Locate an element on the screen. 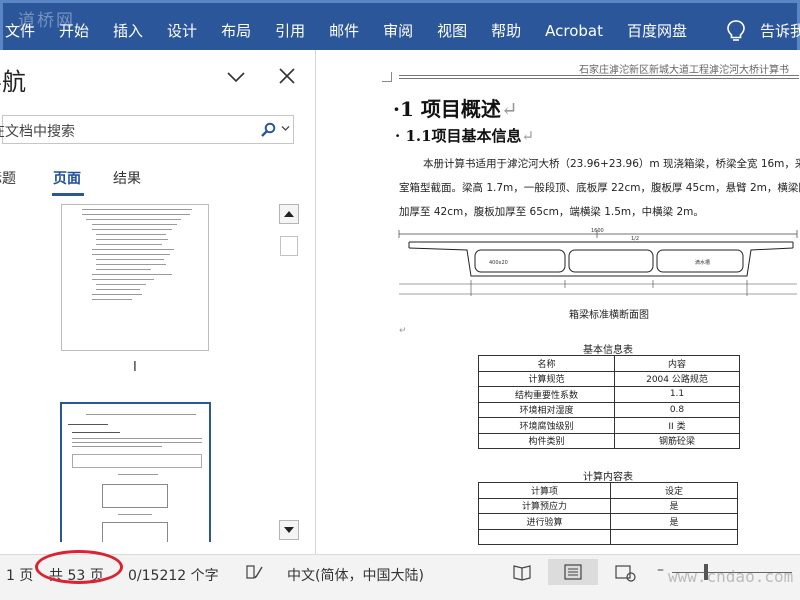 The image size is (800, 600). header-rule is located at coordinates (599, 77).